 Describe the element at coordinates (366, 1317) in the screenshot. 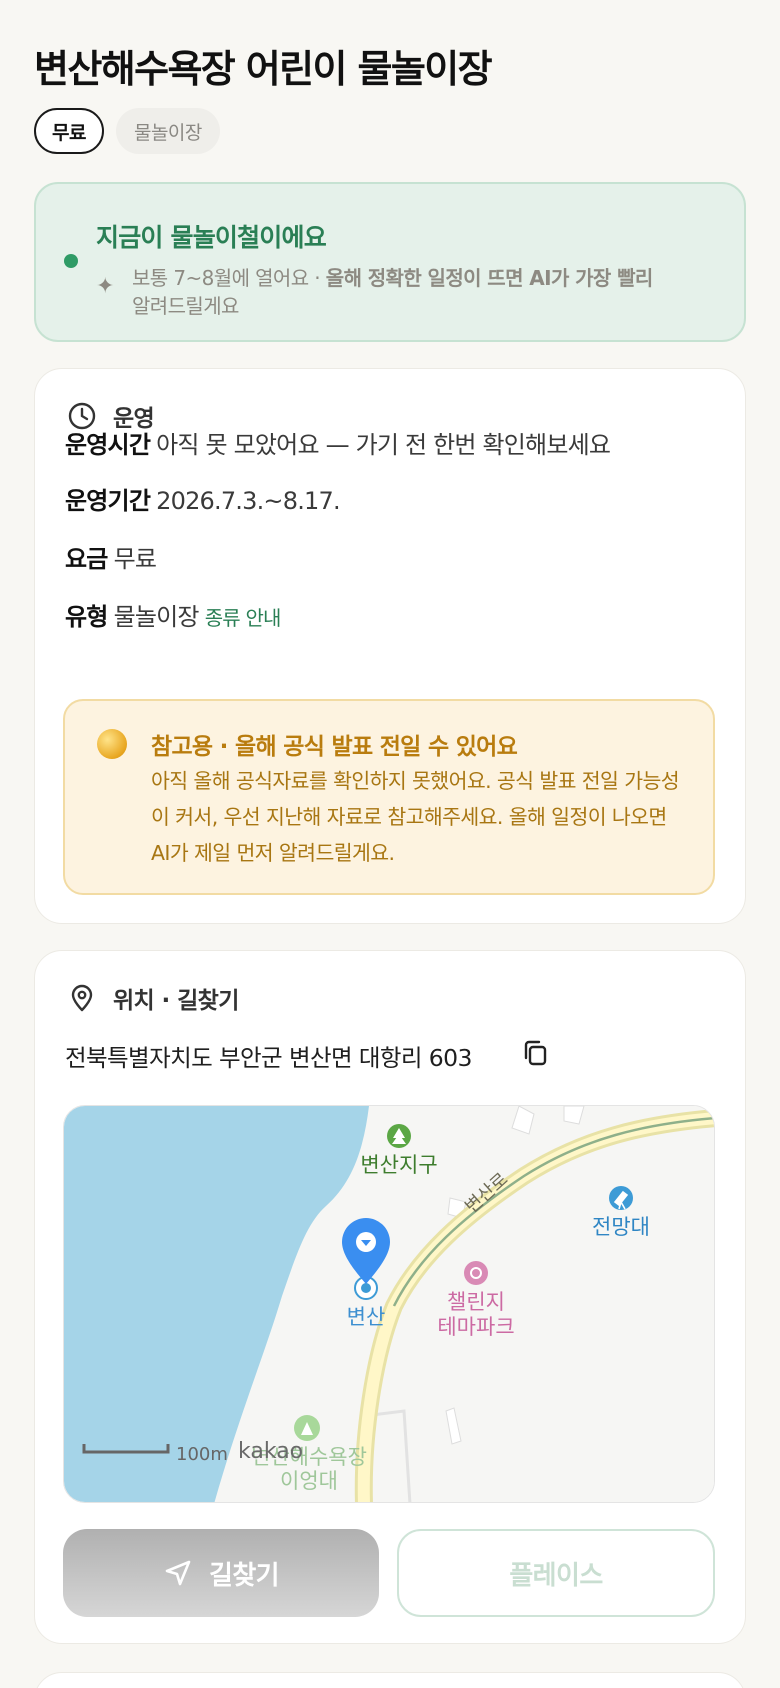

I see `marker-label: 변산` at that location.